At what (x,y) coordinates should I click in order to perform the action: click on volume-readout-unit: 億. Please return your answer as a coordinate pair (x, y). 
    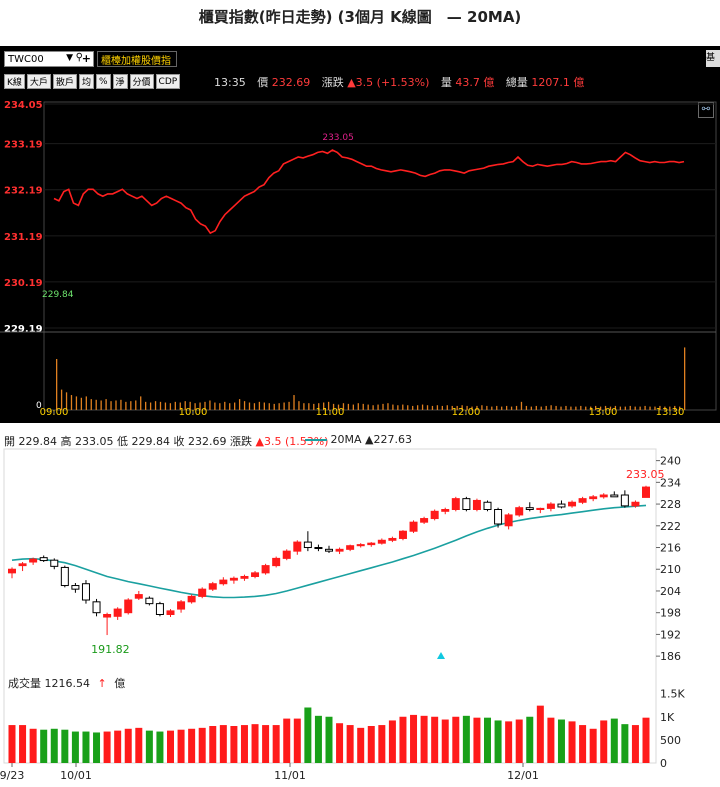
    Looking at the image, I should click on (120, 683).